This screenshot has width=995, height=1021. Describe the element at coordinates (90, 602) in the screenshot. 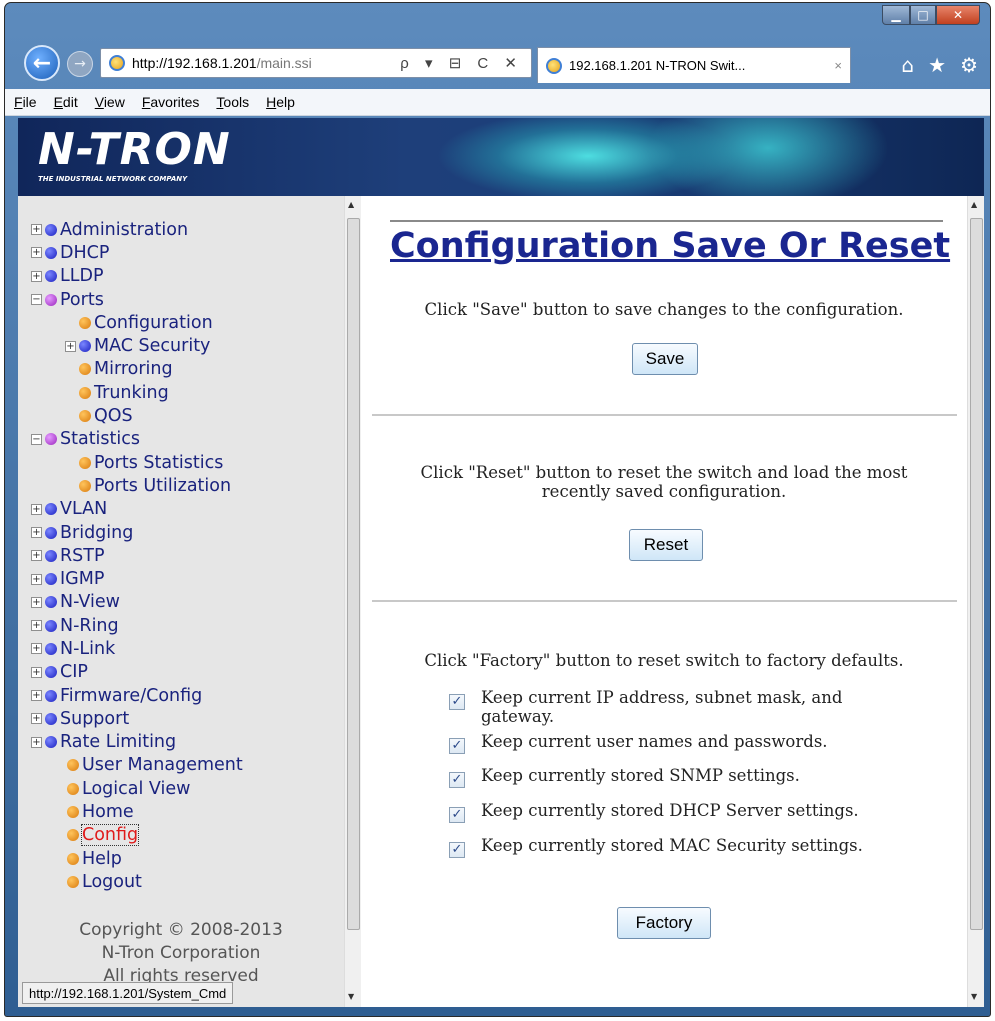

I see `sidebar-item-label: N-View` at that location.